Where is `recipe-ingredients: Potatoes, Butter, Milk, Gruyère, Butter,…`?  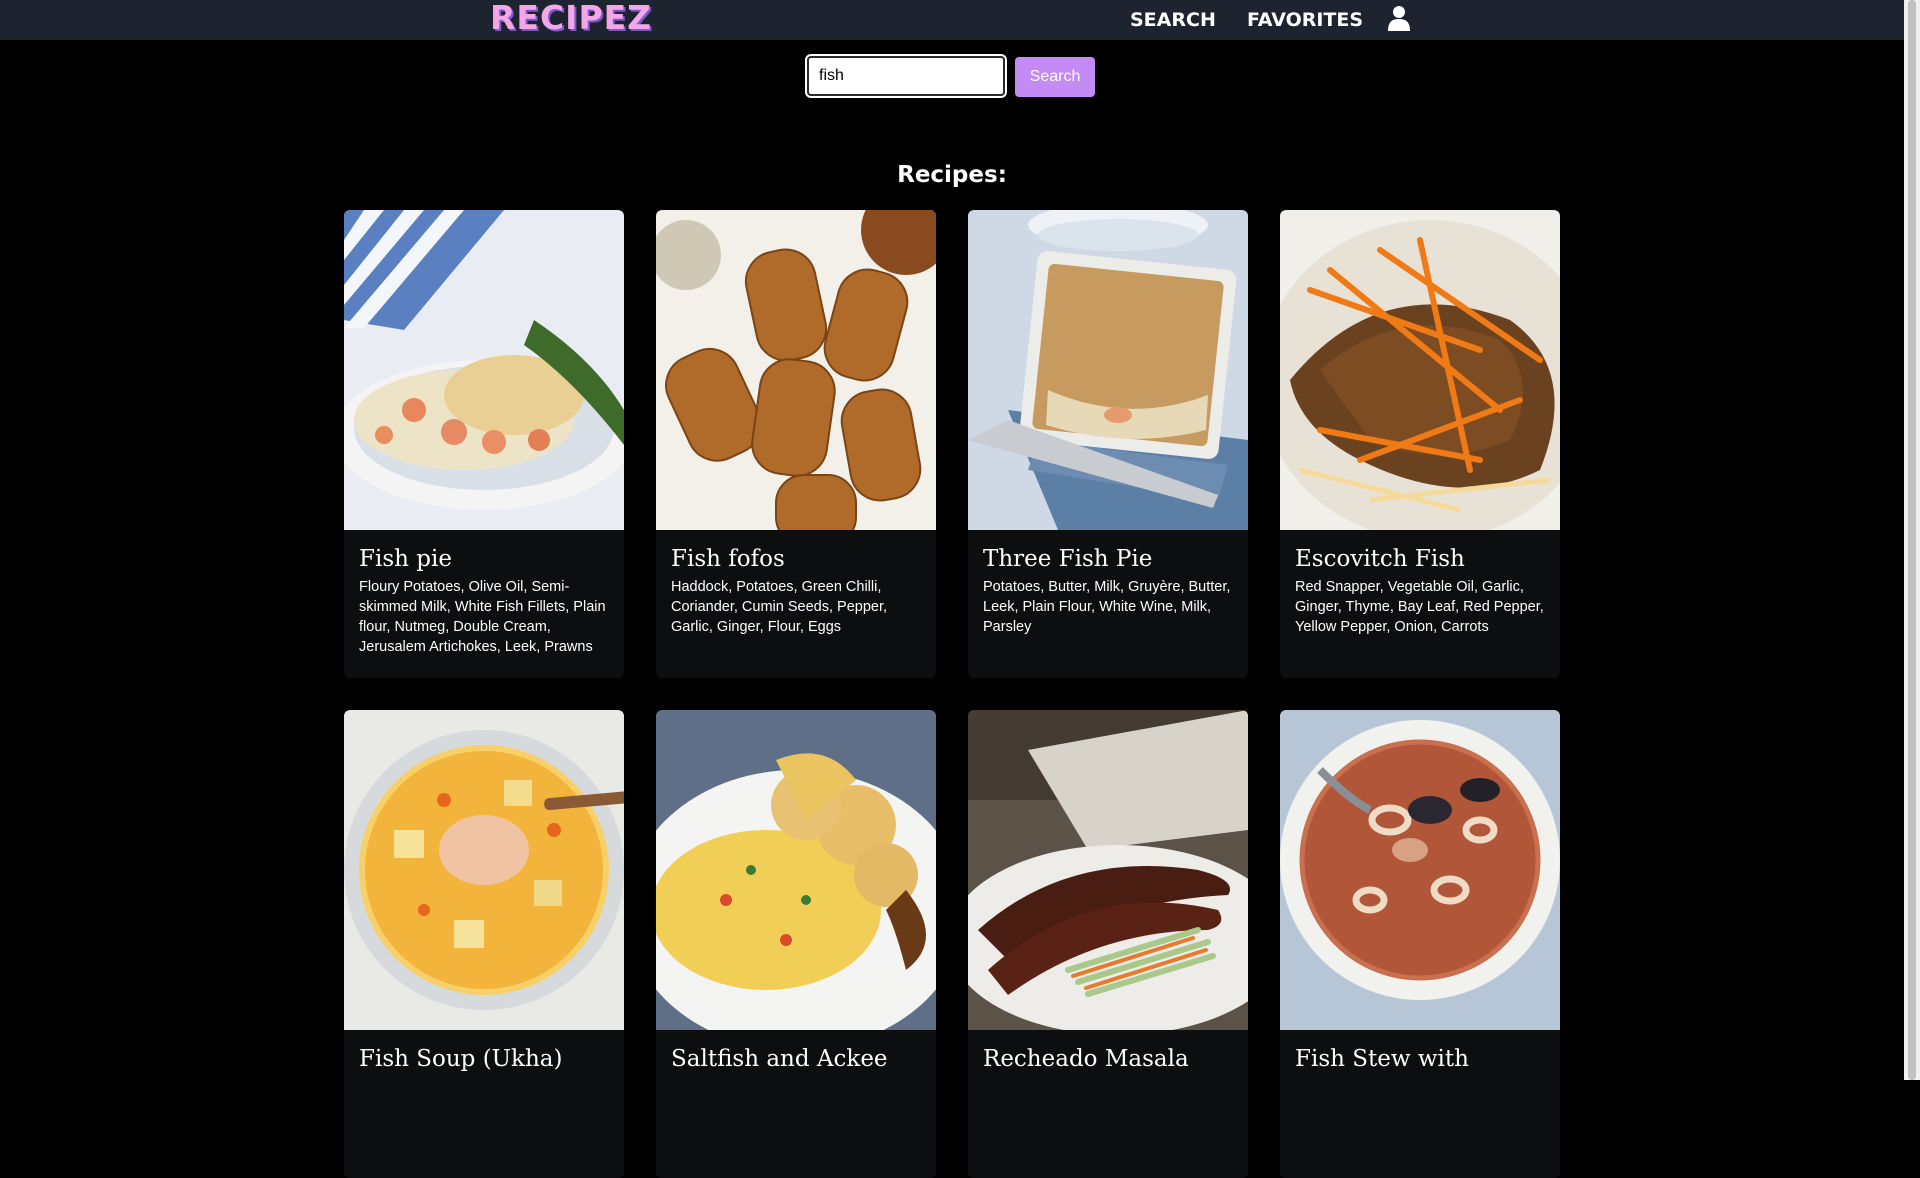 recipe-ingredients: Potatoes, Butter, Milk, Gruyère, Butter,… is located at coordinates (1107, 607).